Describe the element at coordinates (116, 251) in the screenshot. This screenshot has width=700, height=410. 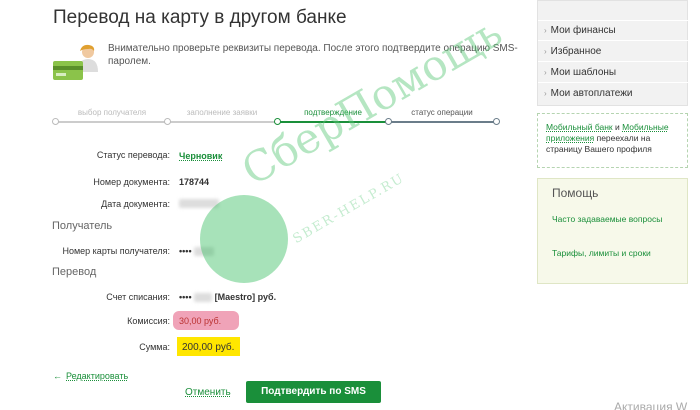
I see `card-number-label: Номер карты получателя:` at that location.